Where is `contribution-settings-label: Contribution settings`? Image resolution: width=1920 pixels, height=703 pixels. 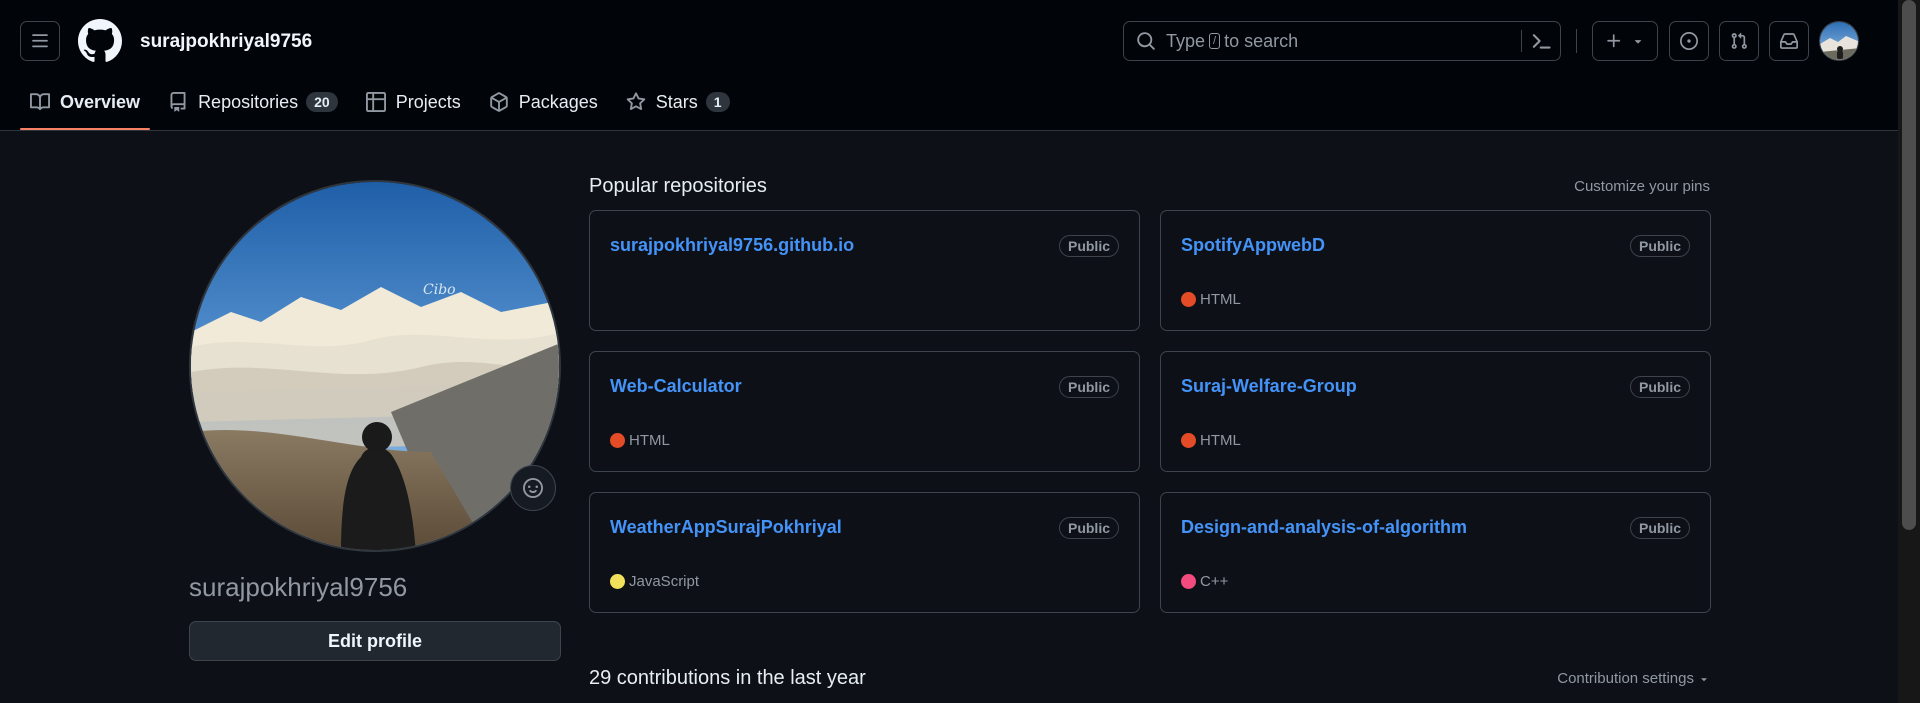
contribution-settings-label: Contribution settings is located at coordinates (1625, 678).